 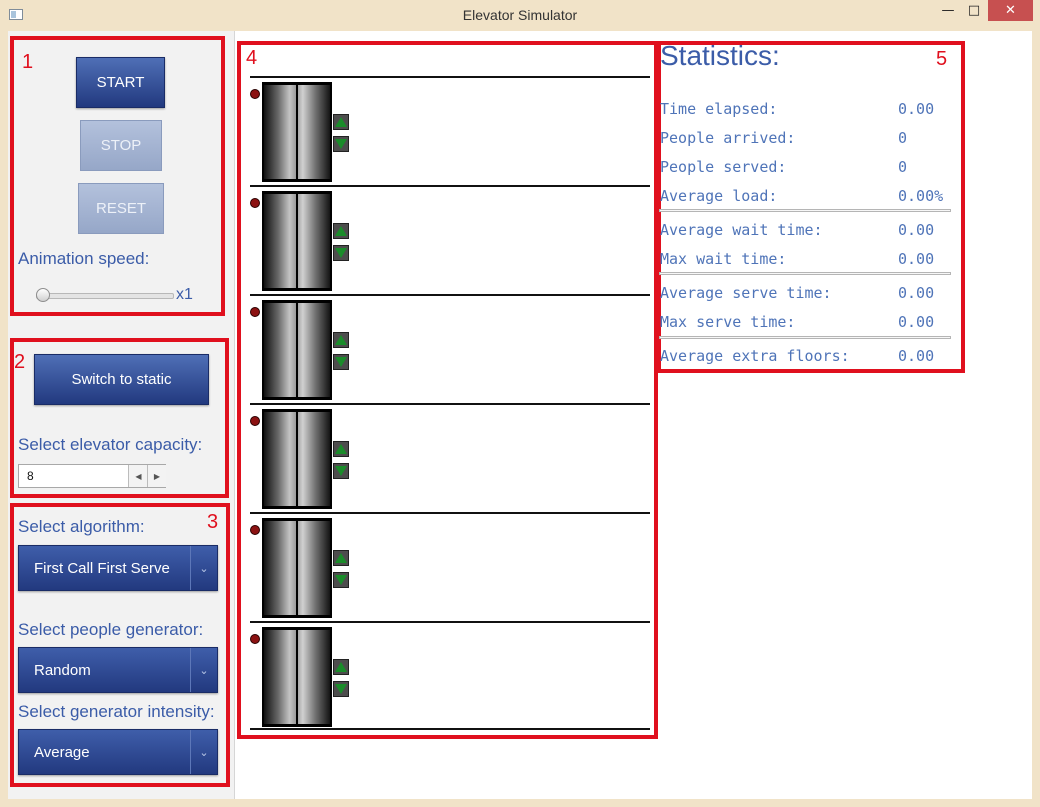 What do you see at coordinates (942, 59) in the screenshot?
I see `section-5-number: 5` at bounding box center [942, 59].